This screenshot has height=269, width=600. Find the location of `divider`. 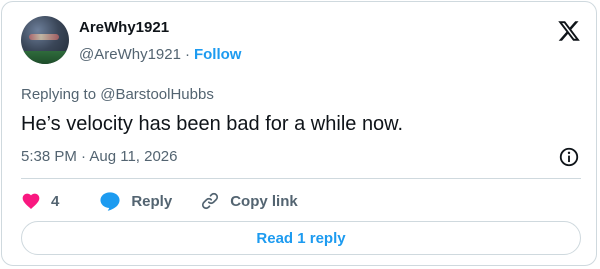

divider is located at coordinates (301, 178).